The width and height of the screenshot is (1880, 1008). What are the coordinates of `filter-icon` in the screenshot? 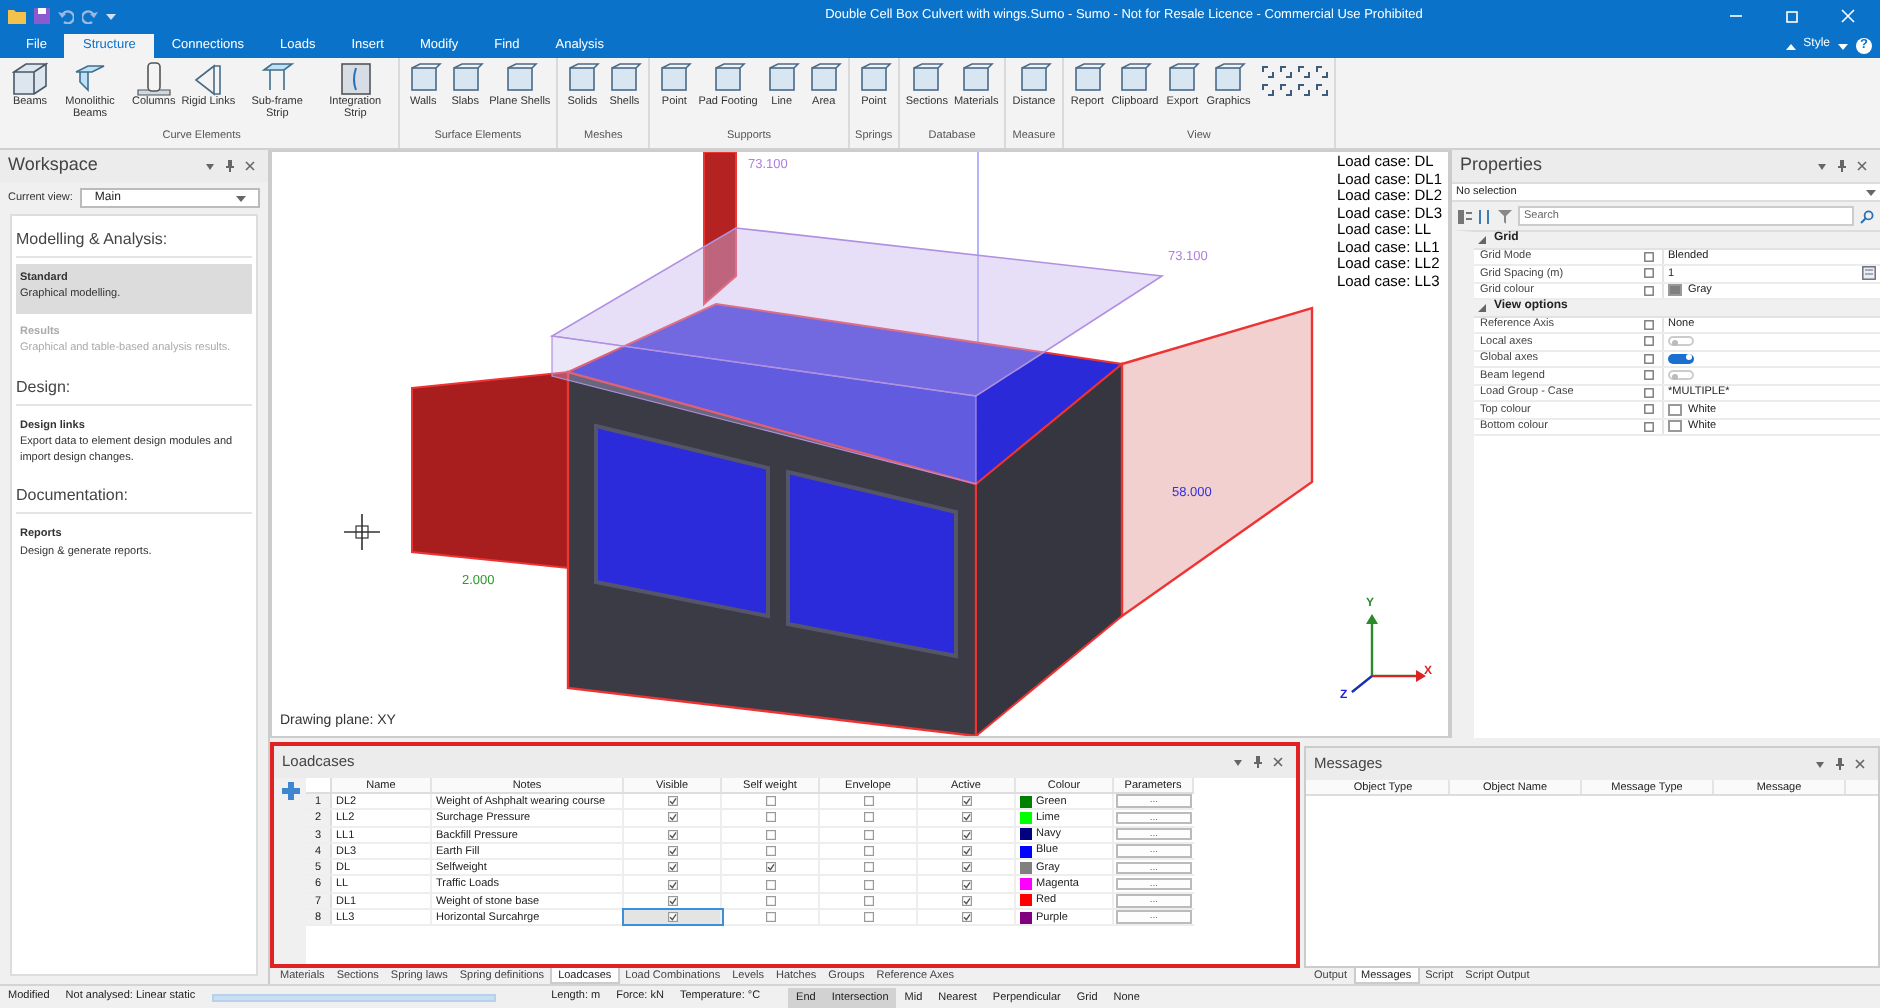 It's located at (1505, 216).